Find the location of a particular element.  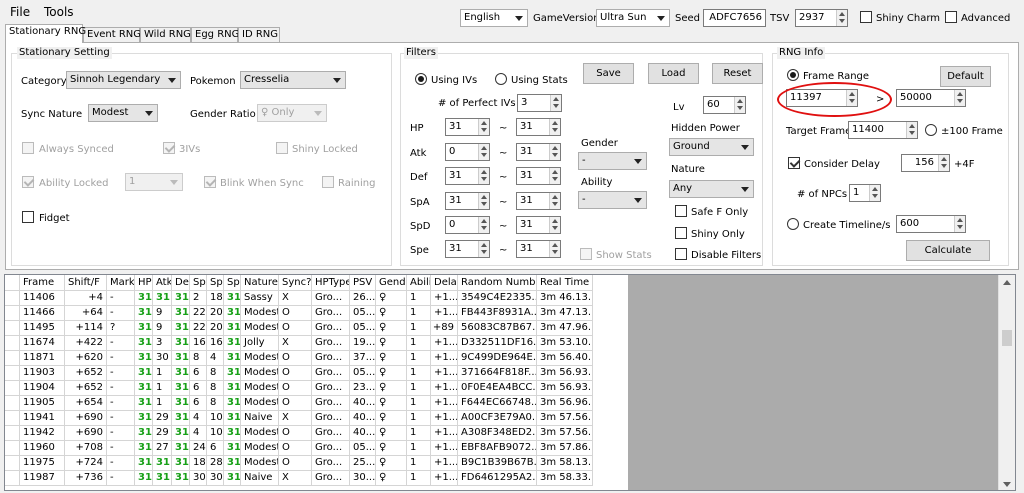

column-header: Def is located at coordinates (181, 283).